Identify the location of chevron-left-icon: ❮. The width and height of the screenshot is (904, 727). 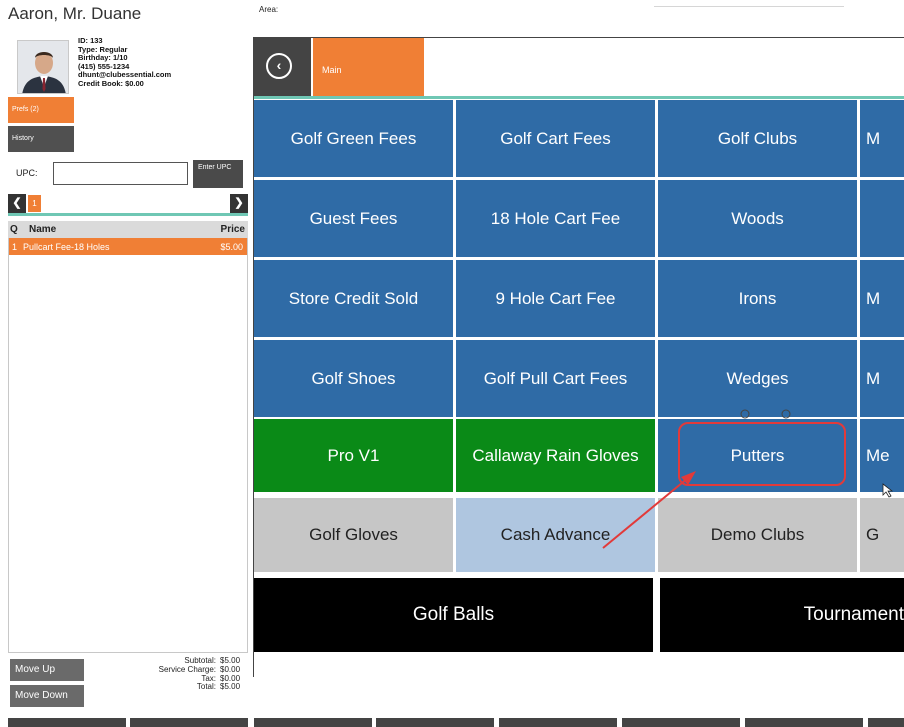
(17, 203).